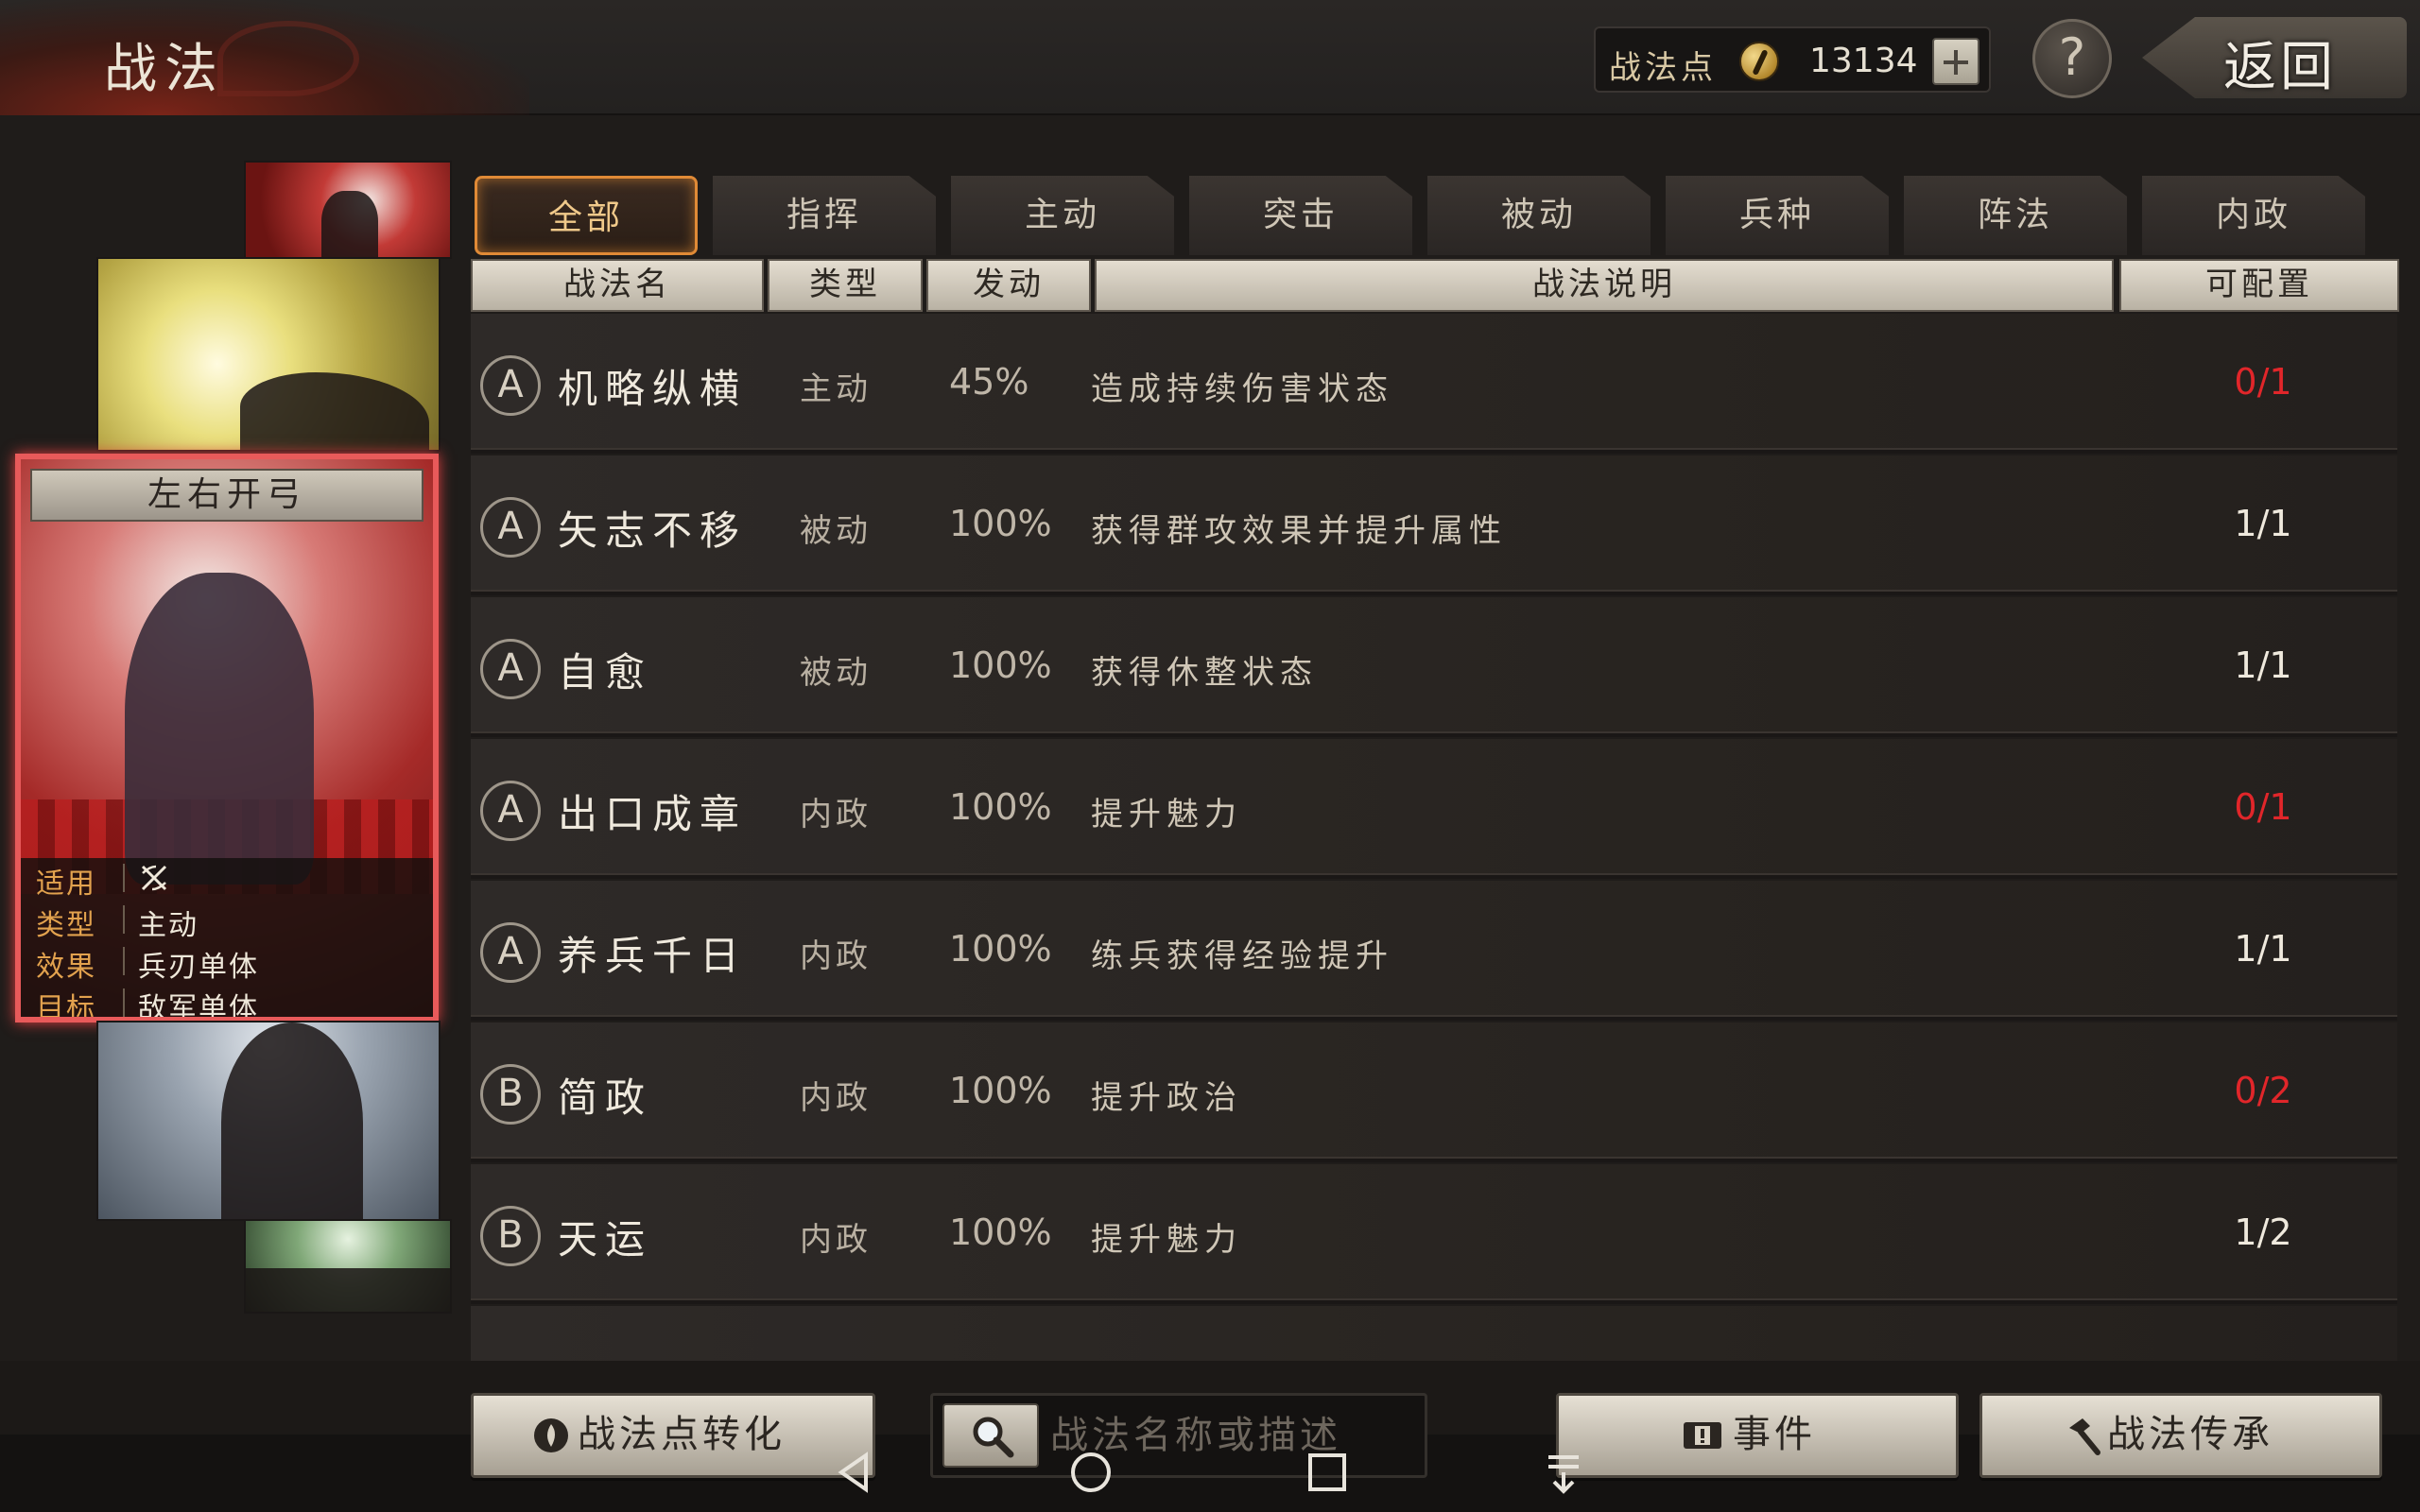 The image size is (2420, 1512). What do you see at coordinates (219, 729) in the screenshot?
I see `card-warrior-art` at bounding box center [219, 729].